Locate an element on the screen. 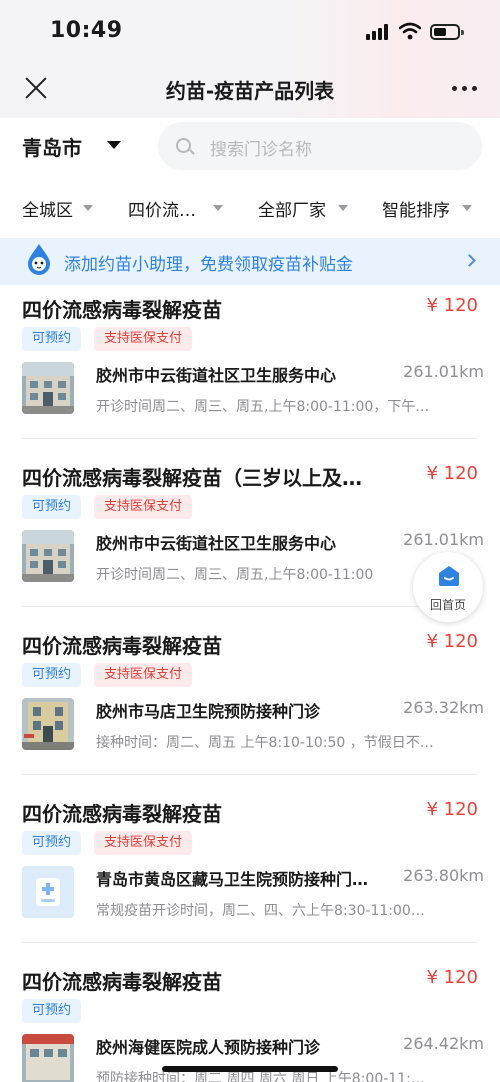 The image size is (500, 1082). back-to-home-button: 回首页 is located at coordinates (448, 587).